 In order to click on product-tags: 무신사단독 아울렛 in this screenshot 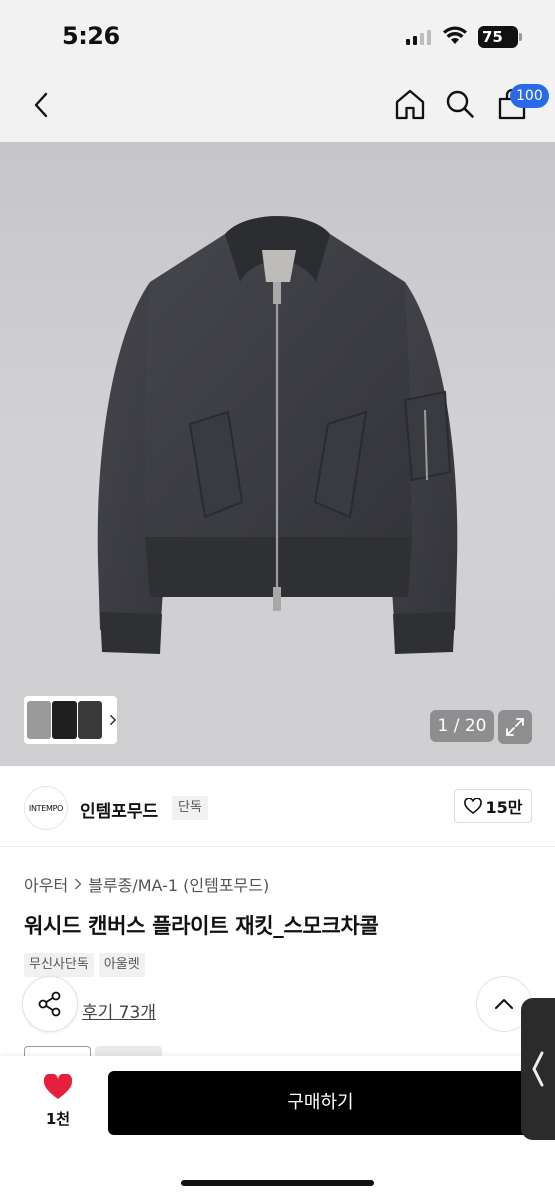, I will do `click(84, 965)`.